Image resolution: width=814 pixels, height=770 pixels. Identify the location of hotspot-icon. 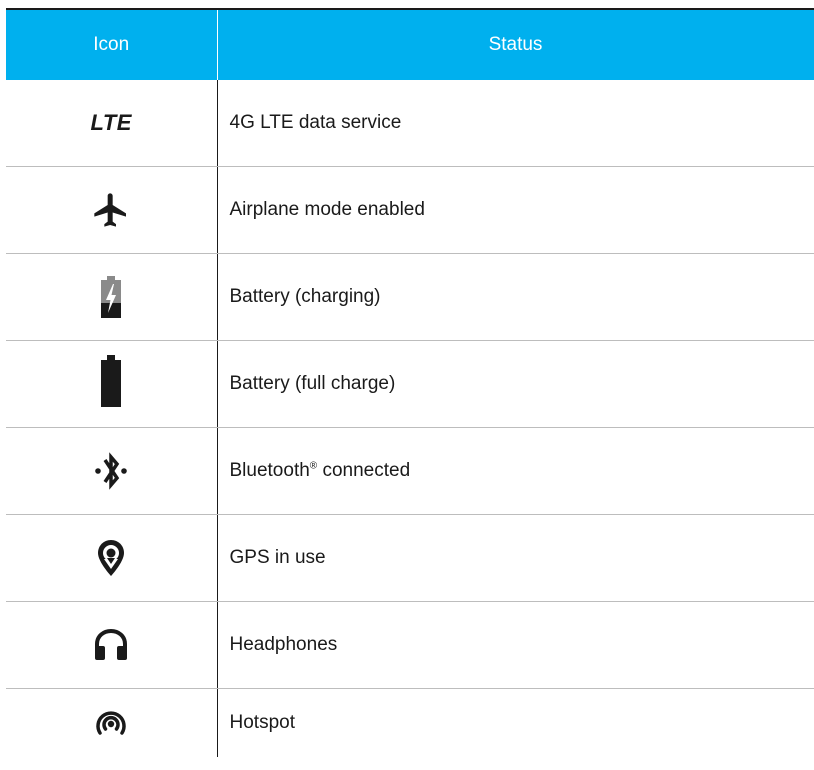
(111, 723).